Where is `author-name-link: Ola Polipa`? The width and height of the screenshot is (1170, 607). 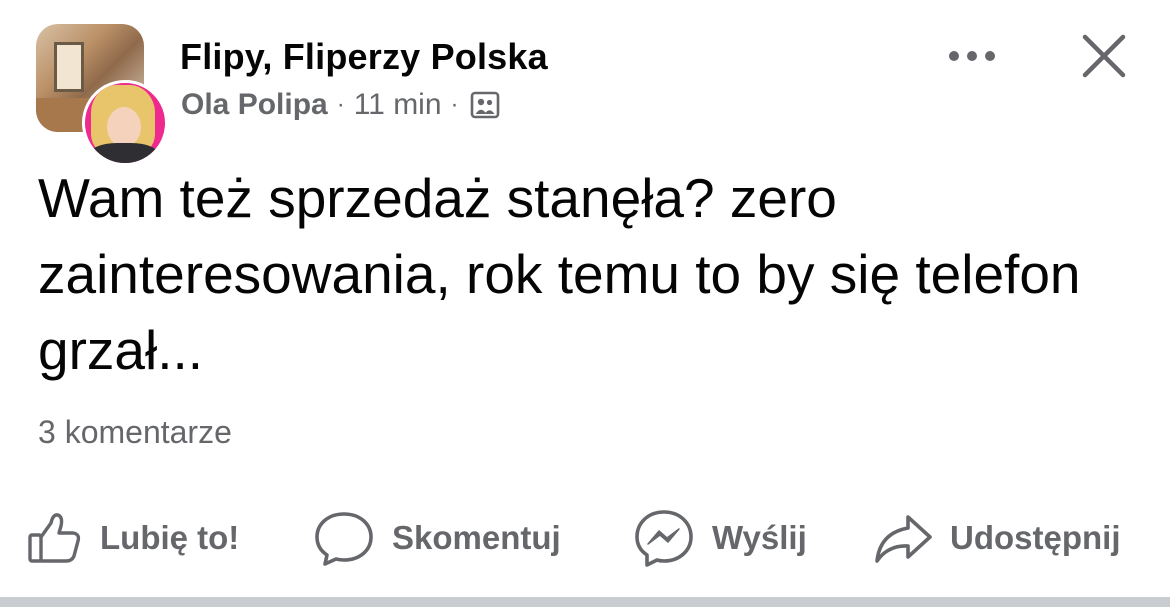 author-name-link: Ola Polipa is located at coordinates (254, 105).